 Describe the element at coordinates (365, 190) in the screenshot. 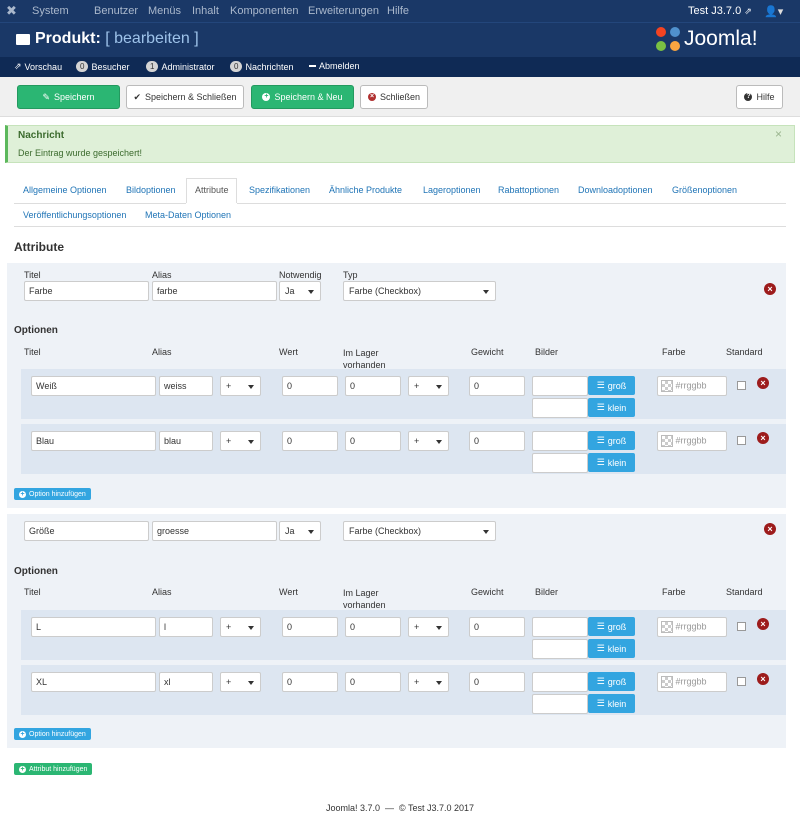

I see `tab-related: Ähnliche Produkte` at that location.